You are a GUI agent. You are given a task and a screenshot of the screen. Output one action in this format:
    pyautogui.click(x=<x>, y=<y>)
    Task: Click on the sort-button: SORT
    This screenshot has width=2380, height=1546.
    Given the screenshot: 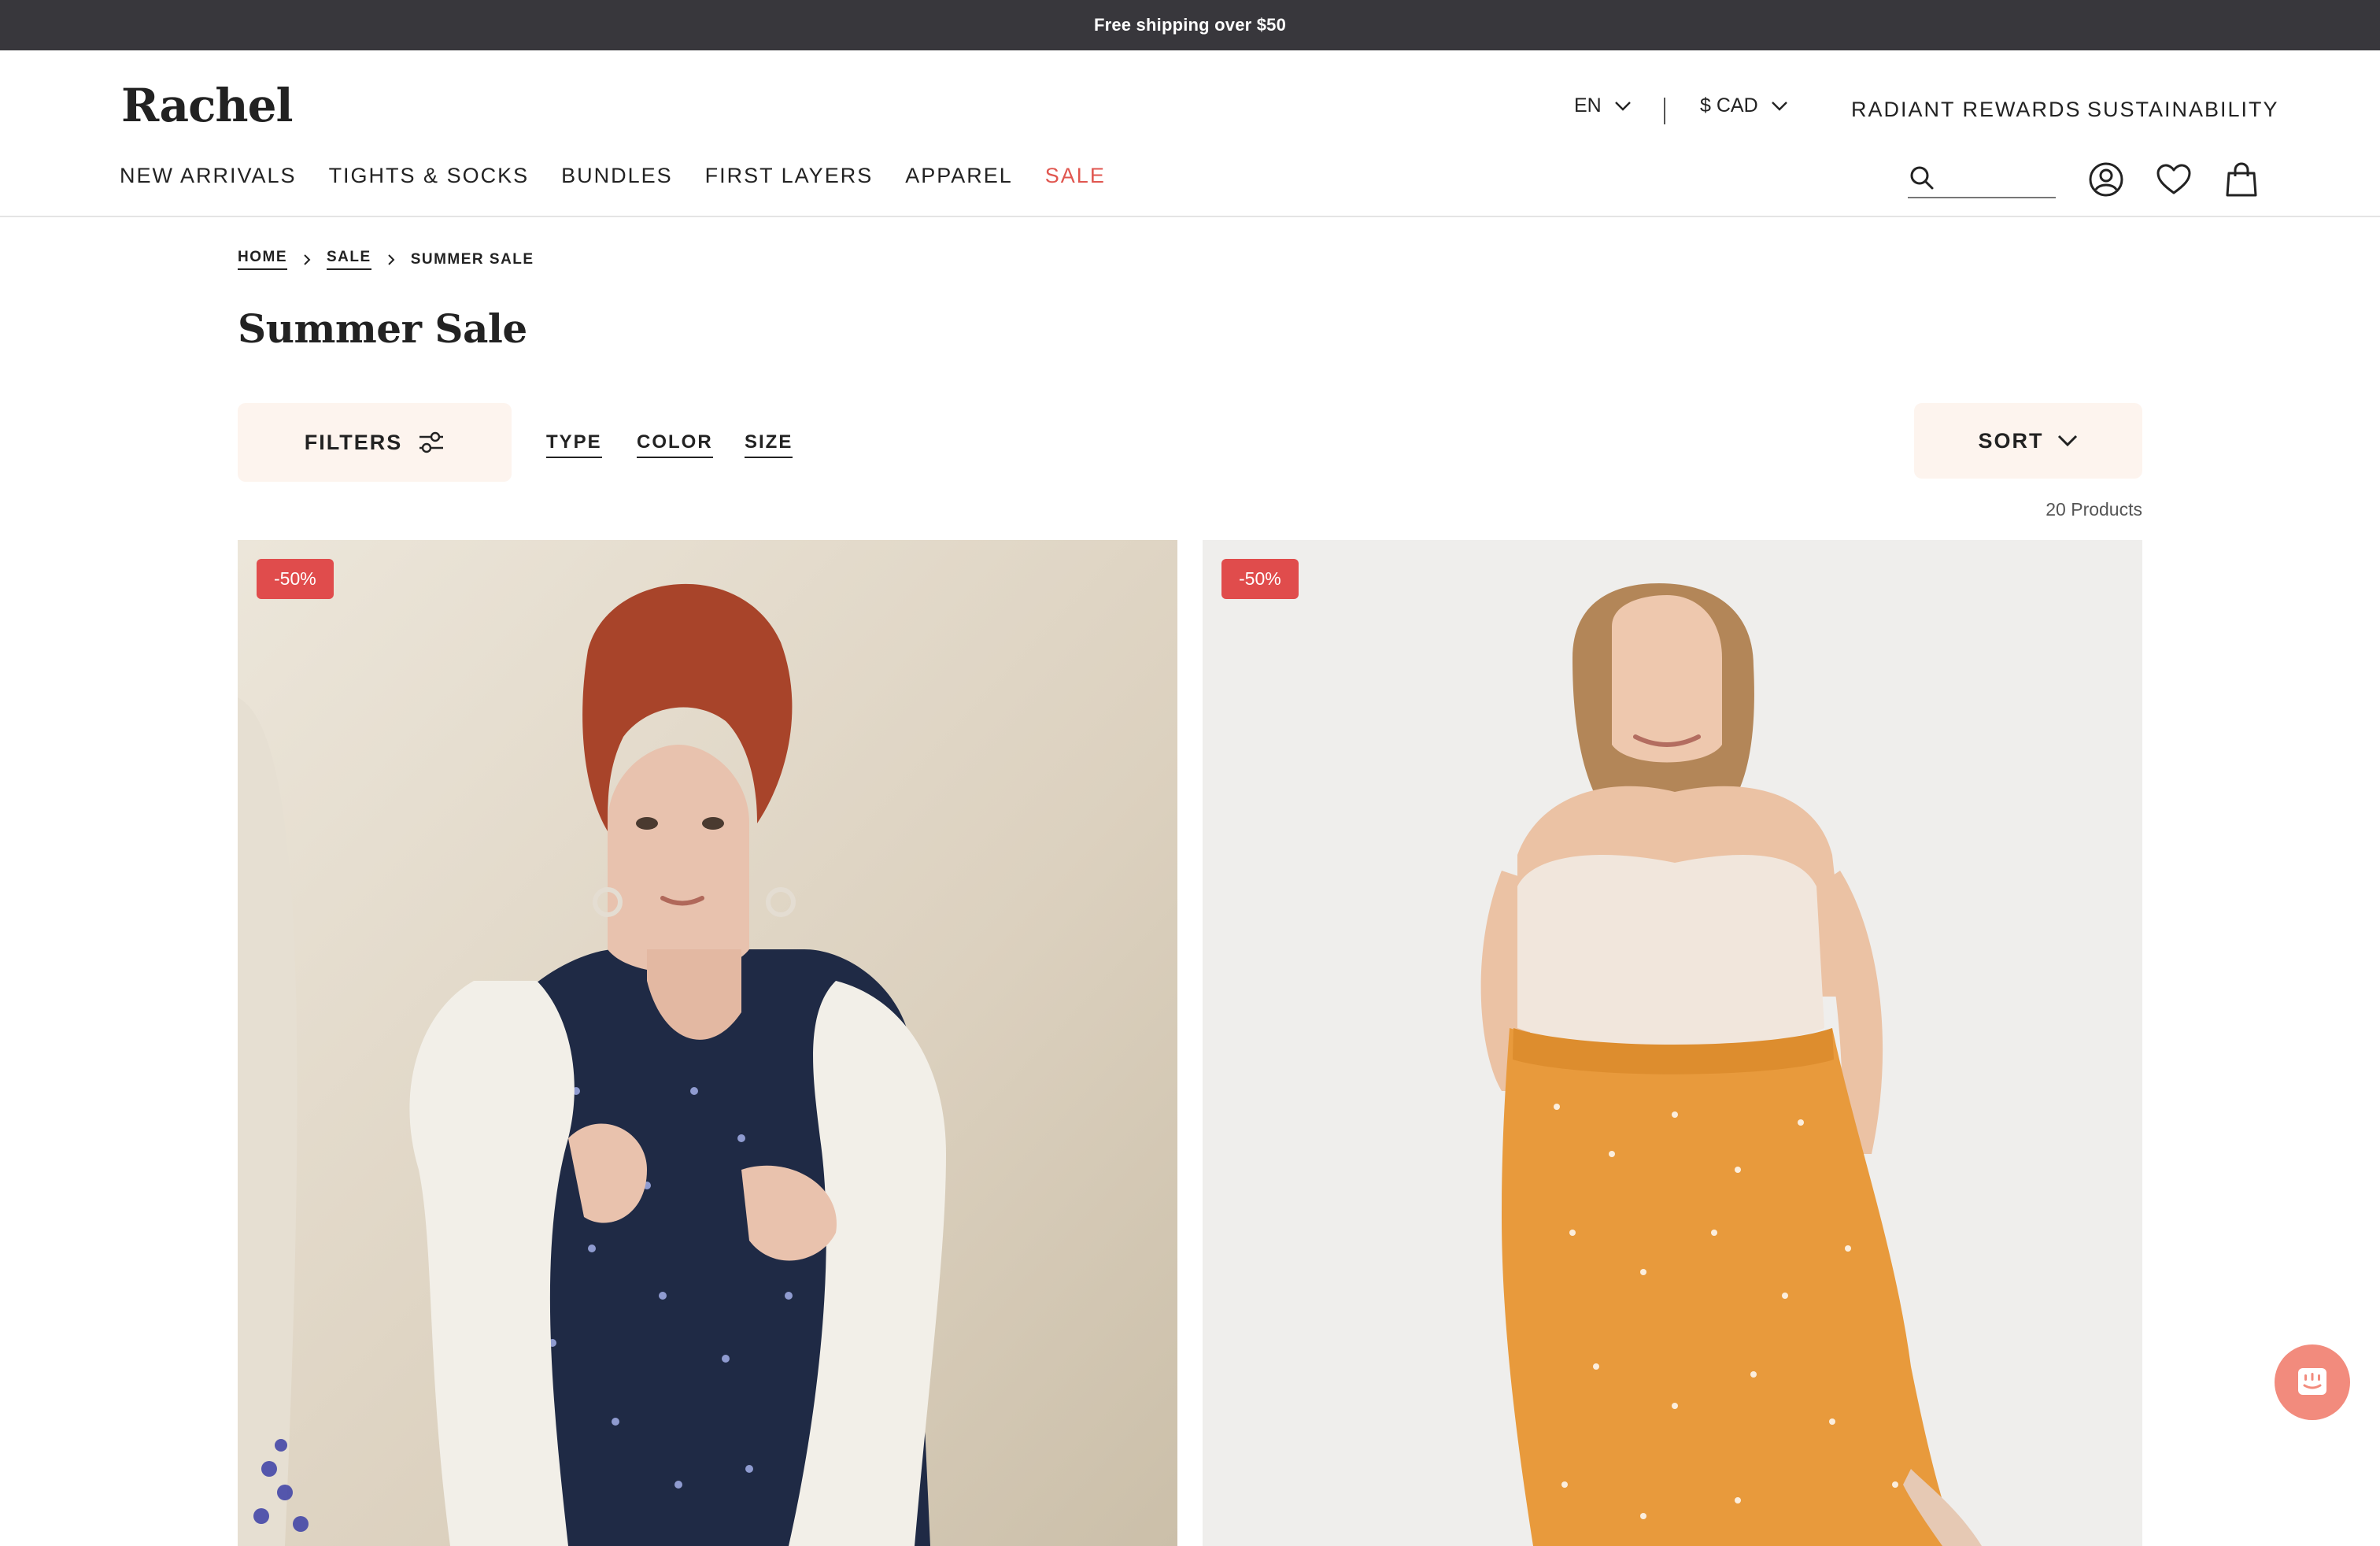 What is the action you would take?
    pyautogui.click(x=2028, y=441)
    